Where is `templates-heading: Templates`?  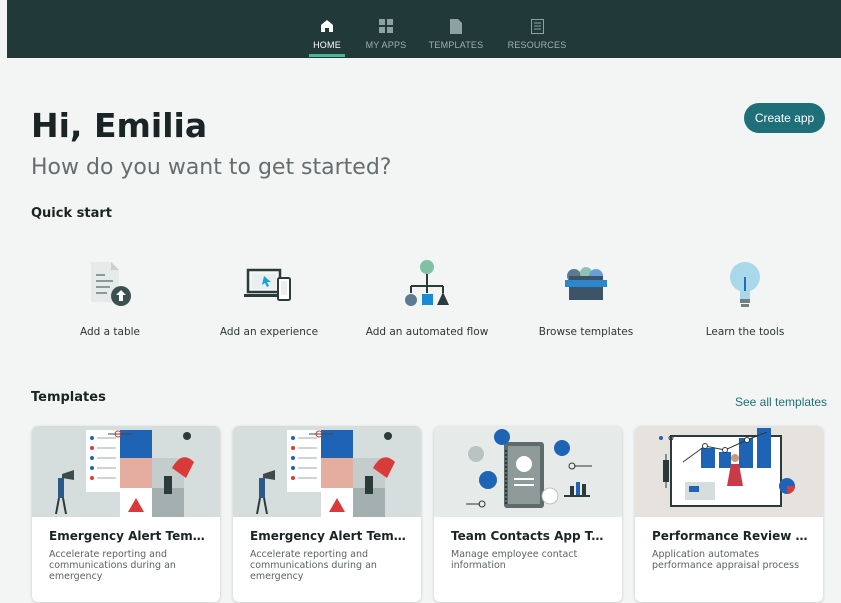 templates-heading: Templates is located at coordinates (68, 397).